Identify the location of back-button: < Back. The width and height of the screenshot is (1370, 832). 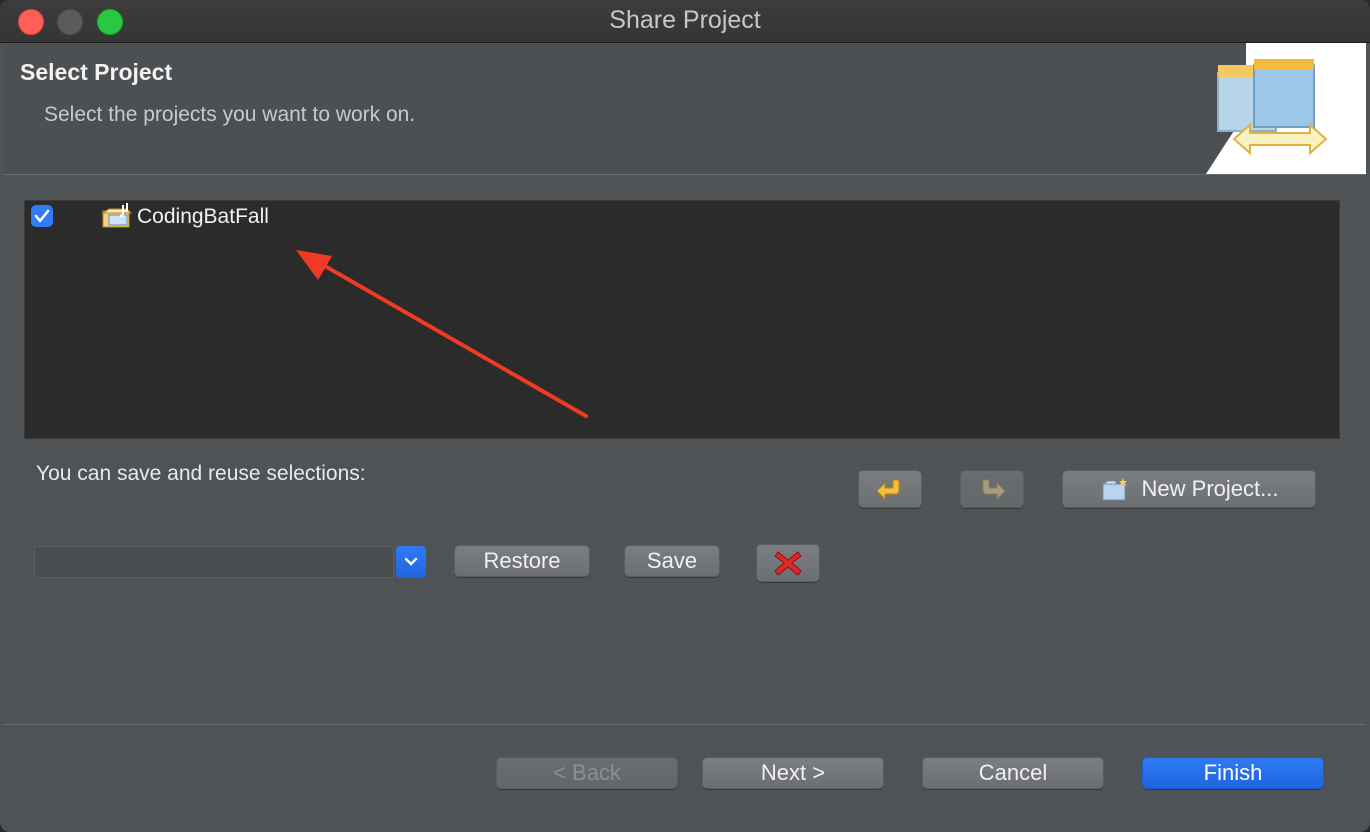
(587, 773).